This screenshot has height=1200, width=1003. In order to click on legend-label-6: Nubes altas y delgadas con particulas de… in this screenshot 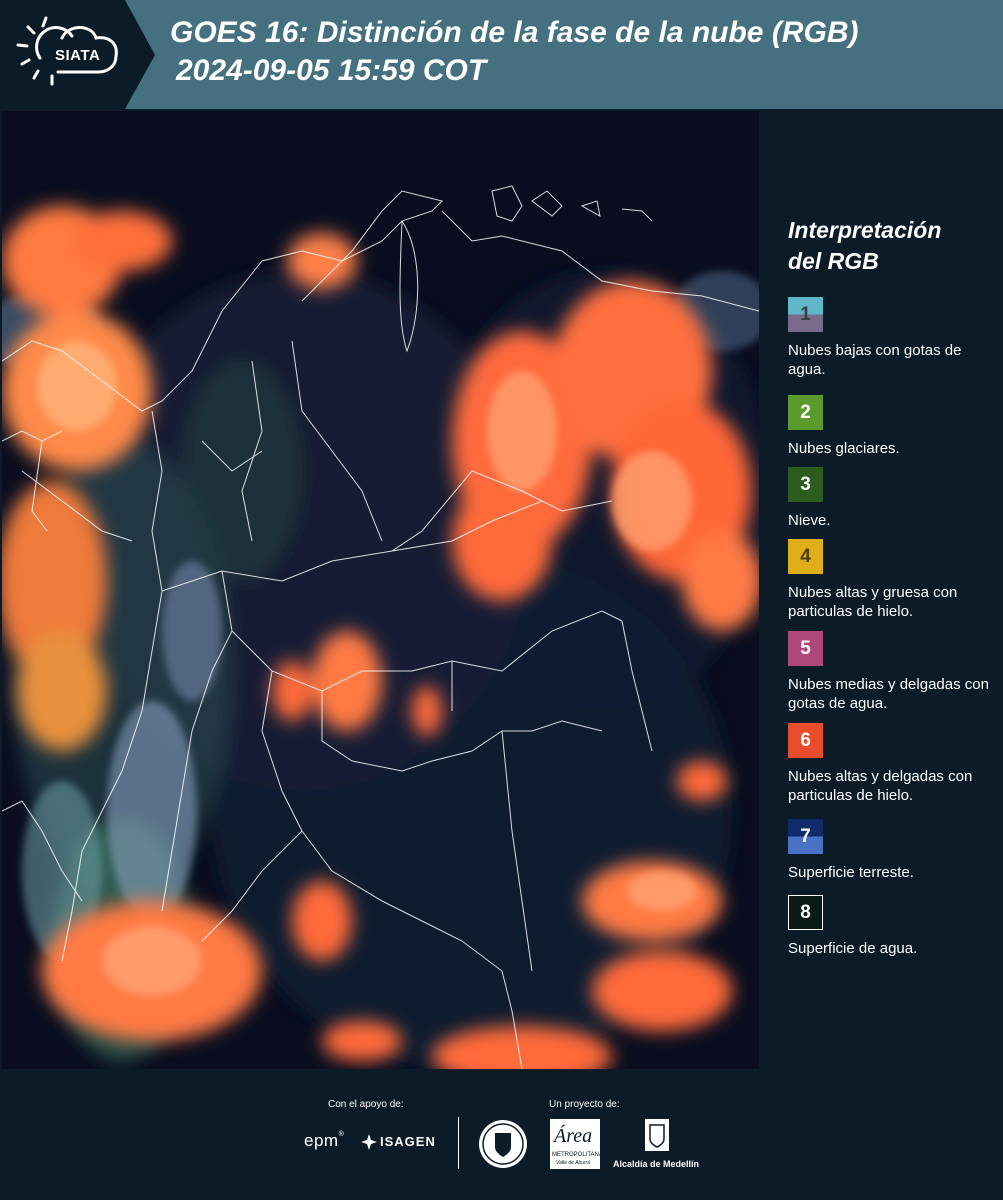, I will do `click(880, 786)`.